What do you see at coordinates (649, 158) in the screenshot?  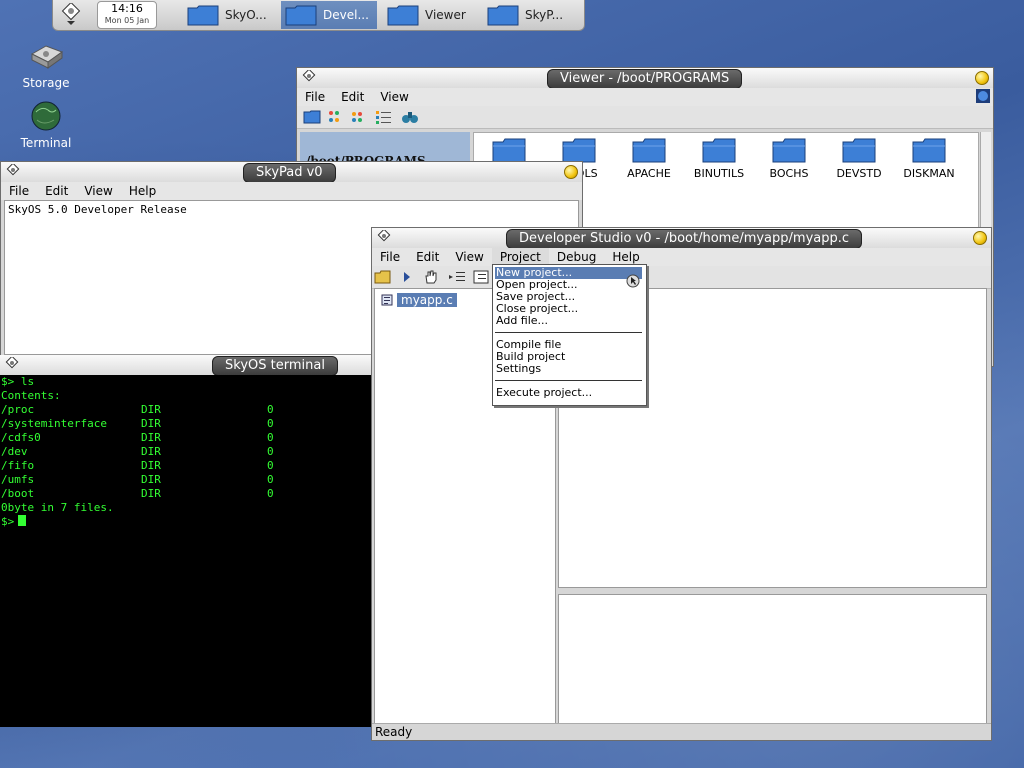 I see `folder-item: APACHE` at bounding box center [649, 158].